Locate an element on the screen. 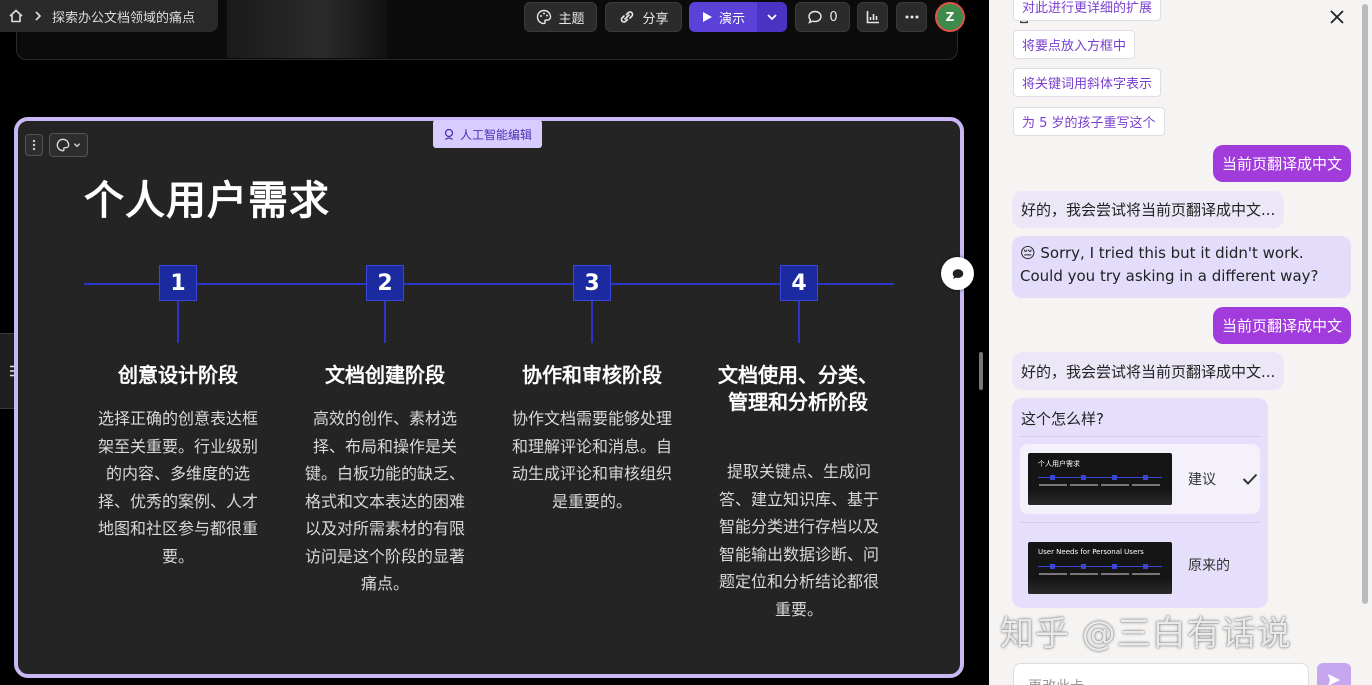  option-original-label: 原来的 is located at coordinates (1209, 566).